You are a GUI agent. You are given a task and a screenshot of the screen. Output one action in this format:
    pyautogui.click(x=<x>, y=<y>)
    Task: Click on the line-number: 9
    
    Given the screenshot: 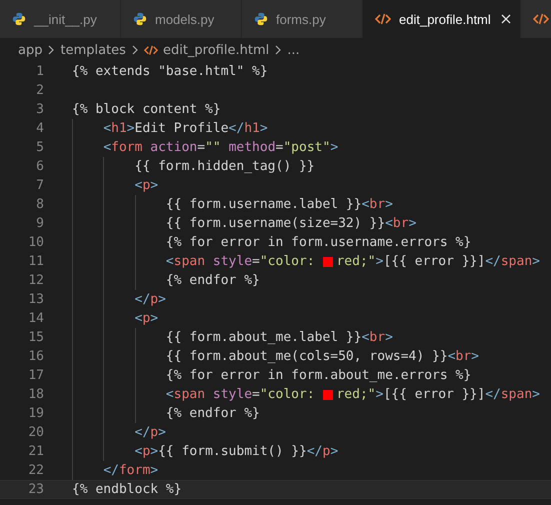 What is the action you would take?
    pyautogui.click(x=39, y=223)
    